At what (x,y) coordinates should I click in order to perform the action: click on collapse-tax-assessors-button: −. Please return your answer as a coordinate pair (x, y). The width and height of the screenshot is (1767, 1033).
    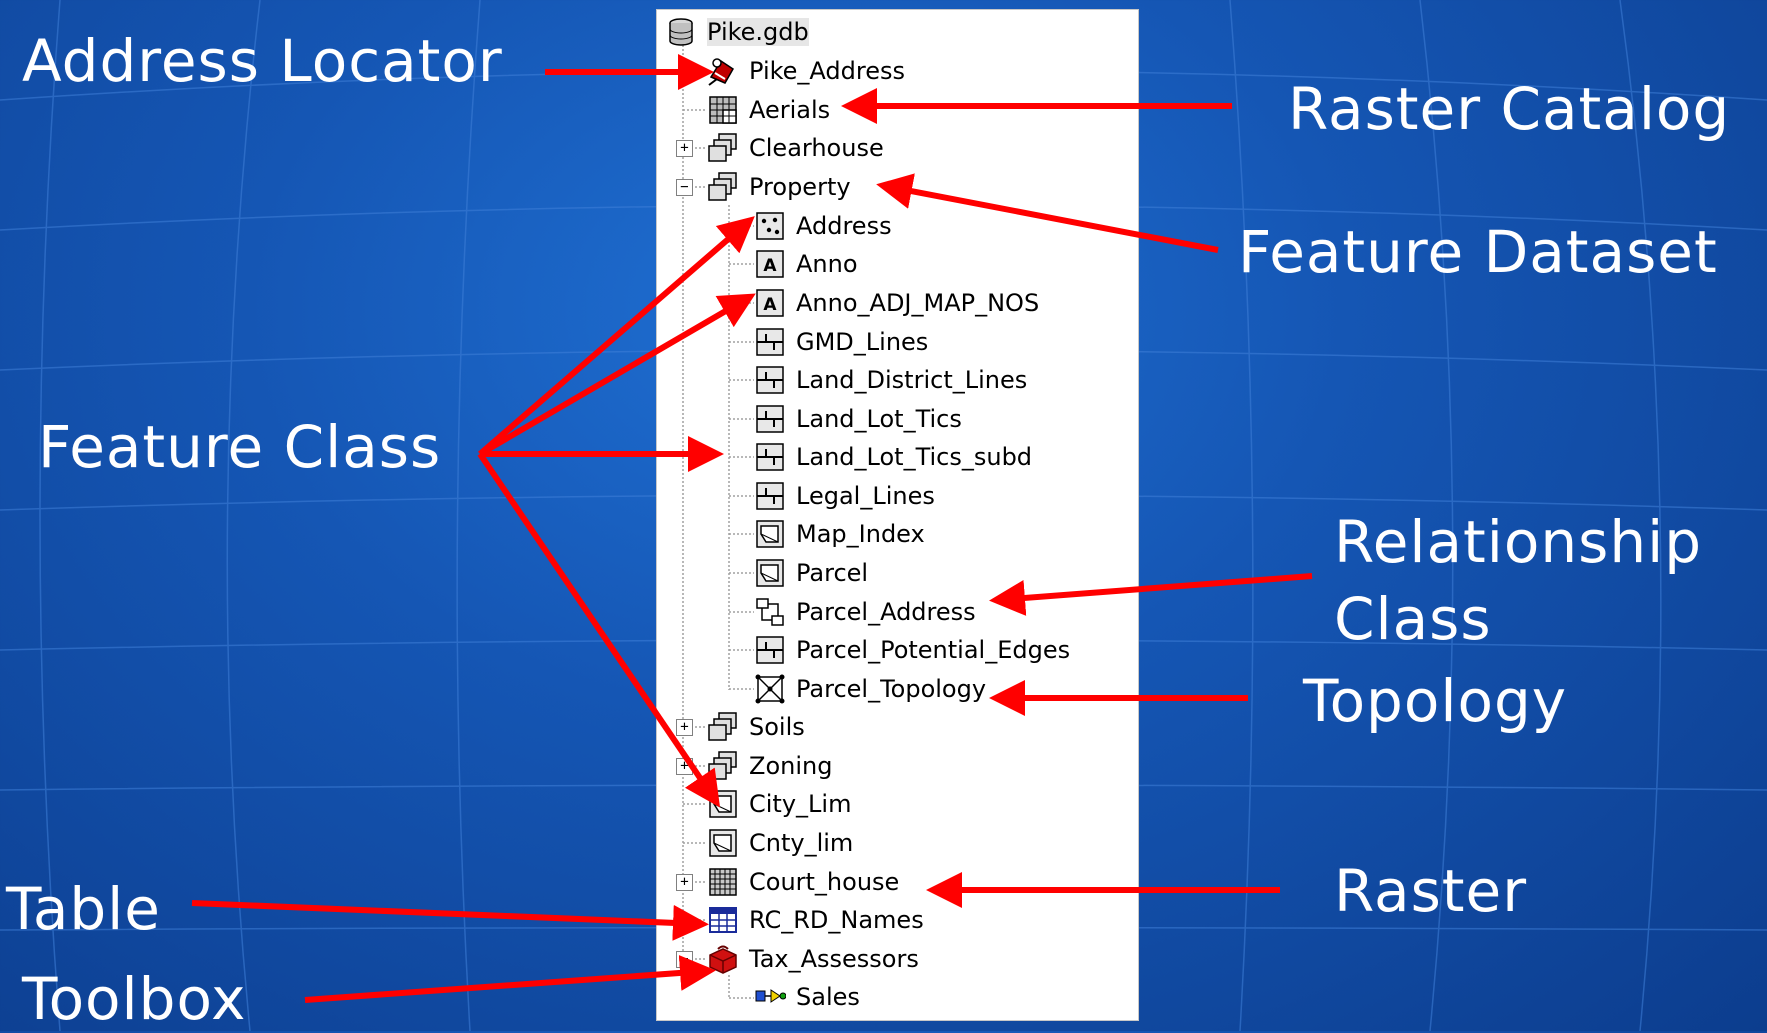
    Looking at the image, I should click on (684, 959).